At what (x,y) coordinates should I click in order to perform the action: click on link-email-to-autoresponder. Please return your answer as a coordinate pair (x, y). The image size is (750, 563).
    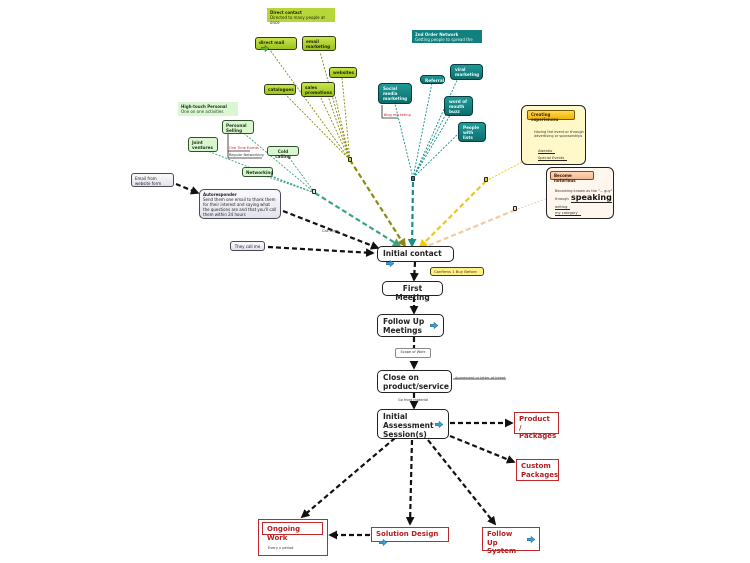
    Looking at the image, I should click on (187, 188).